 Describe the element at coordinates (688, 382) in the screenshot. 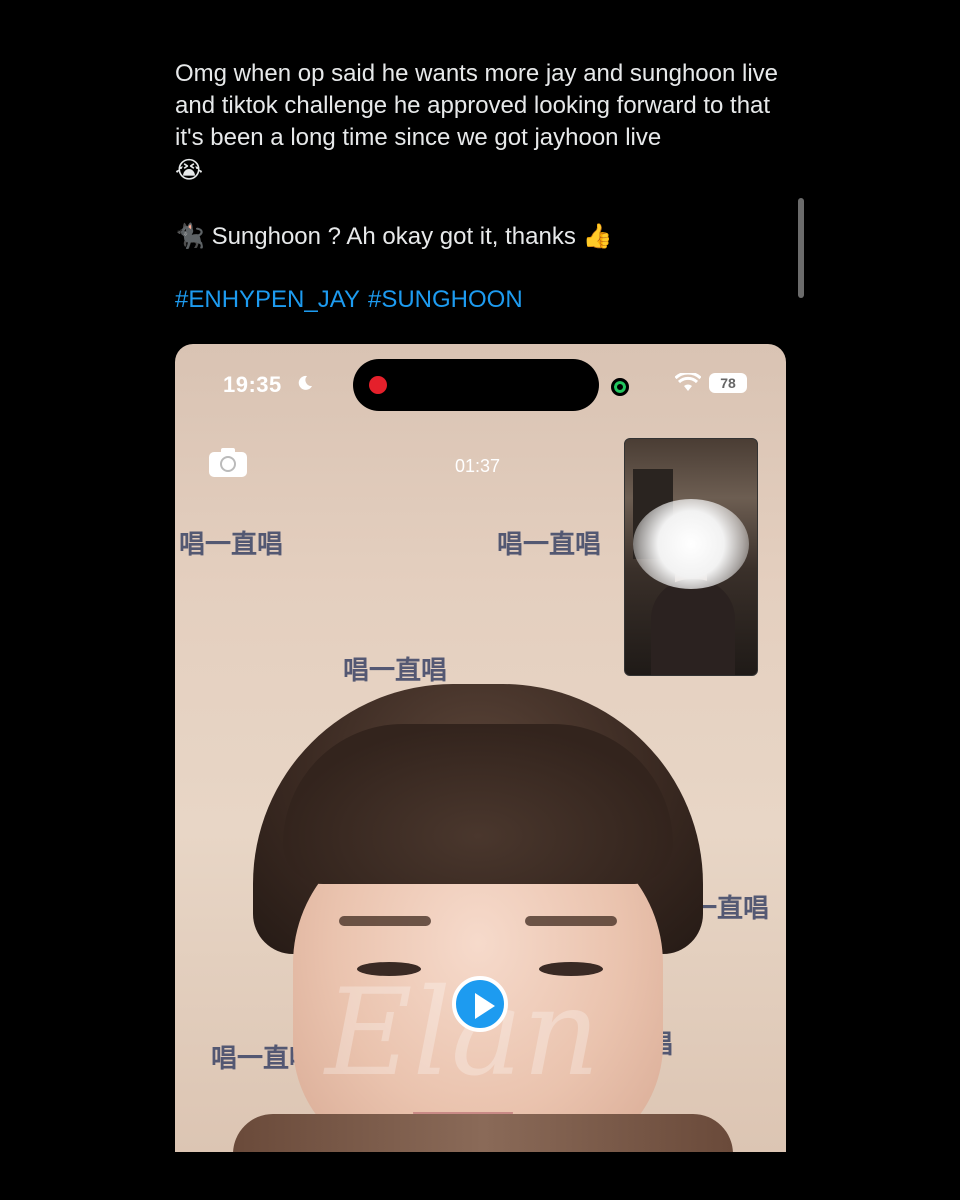

I see `wifi-icon` at that location.